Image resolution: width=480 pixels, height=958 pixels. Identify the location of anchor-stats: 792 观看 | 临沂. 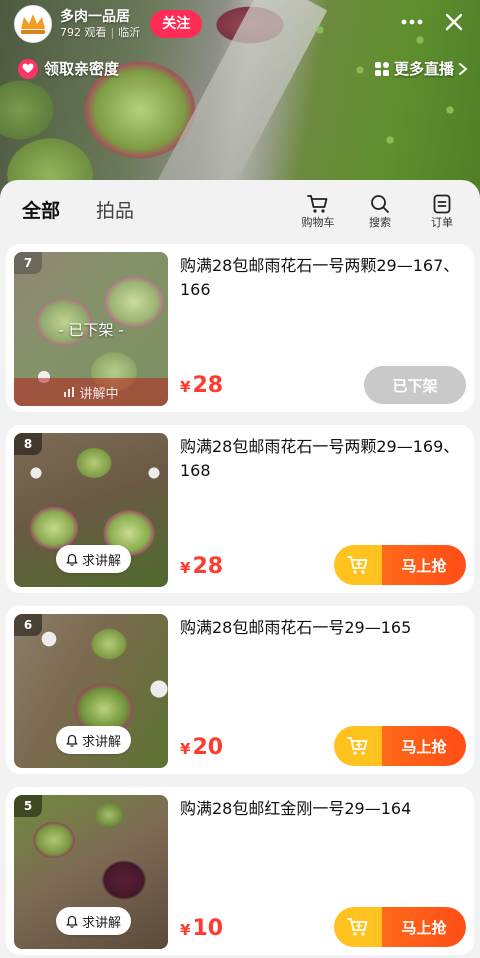
(100, 33).